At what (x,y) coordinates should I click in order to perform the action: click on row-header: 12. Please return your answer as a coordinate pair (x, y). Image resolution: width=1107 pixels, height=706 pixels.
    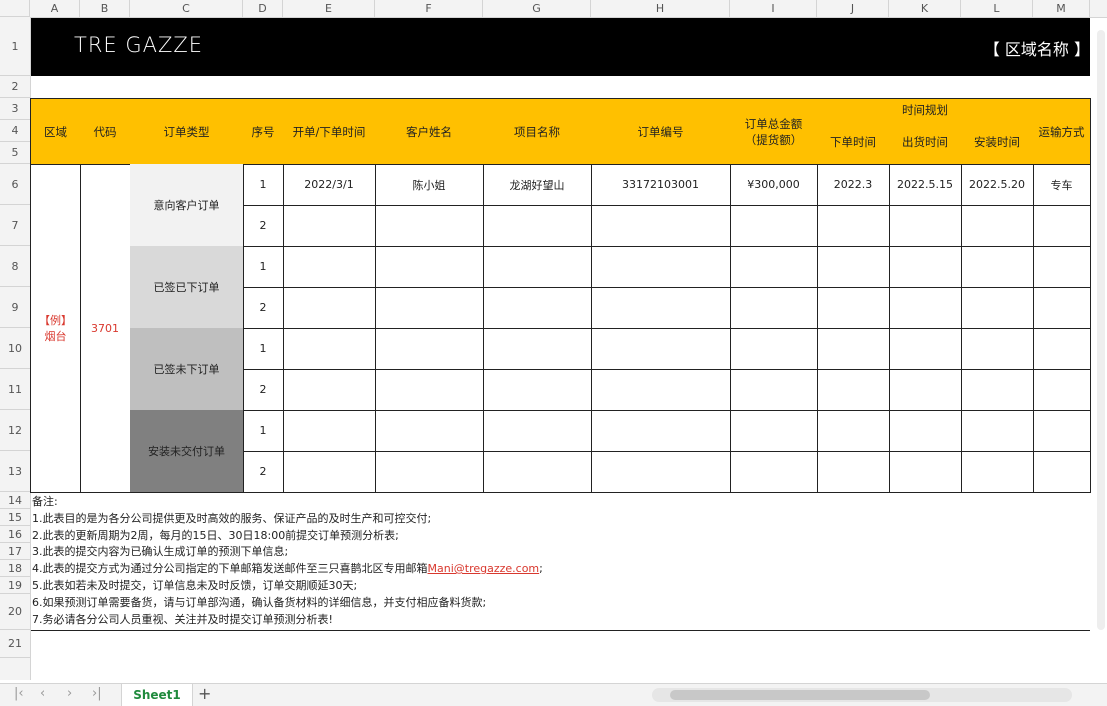
    Looking at the image, I should click on (15, 430).